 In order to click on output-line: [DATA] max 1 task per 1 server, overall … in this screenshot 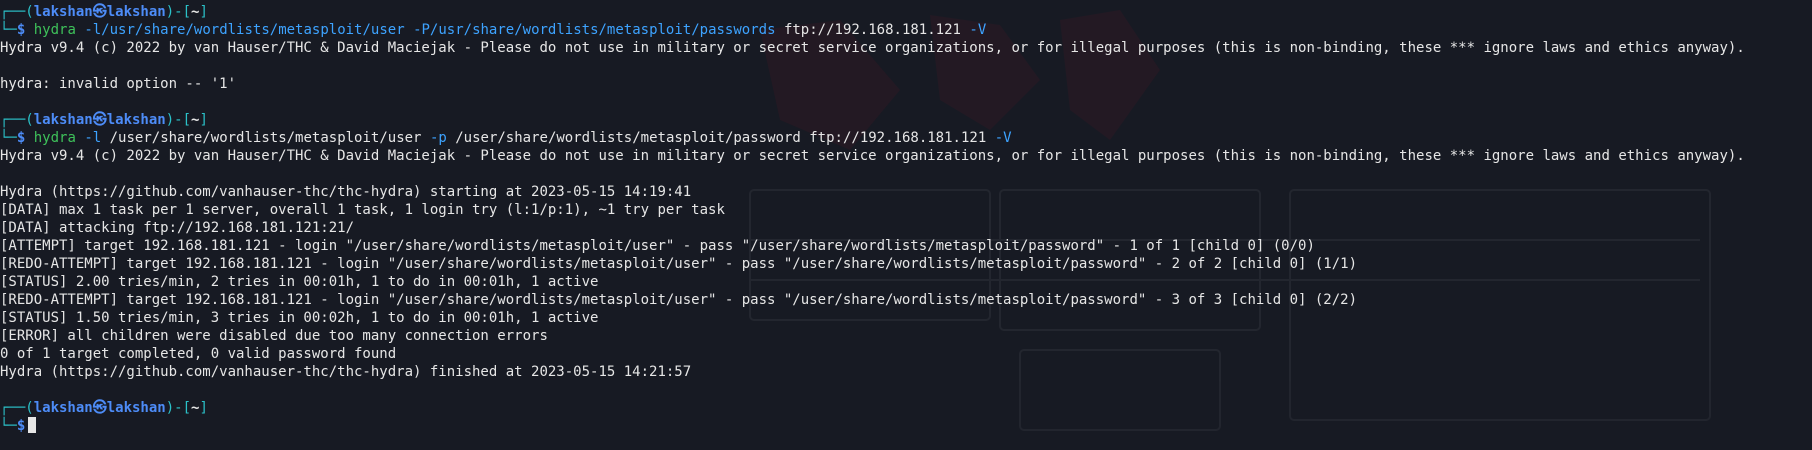, I will do `click(362, 210)`.